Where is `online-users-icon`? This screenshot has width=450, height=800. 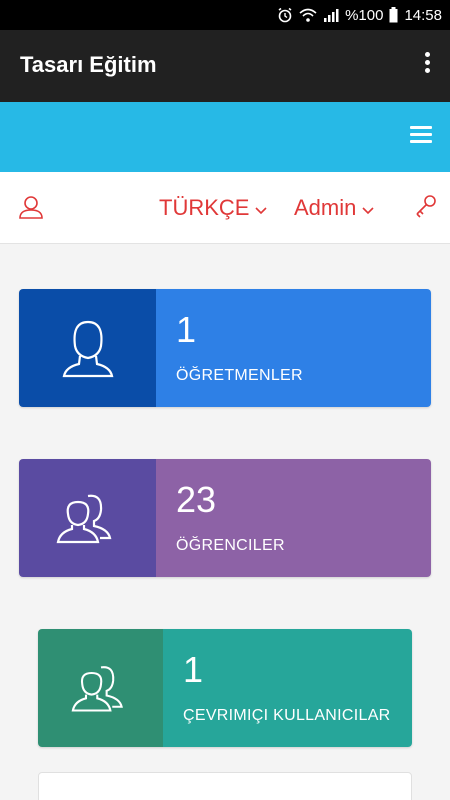
online-users-icon is located at coordinates (100, 688).